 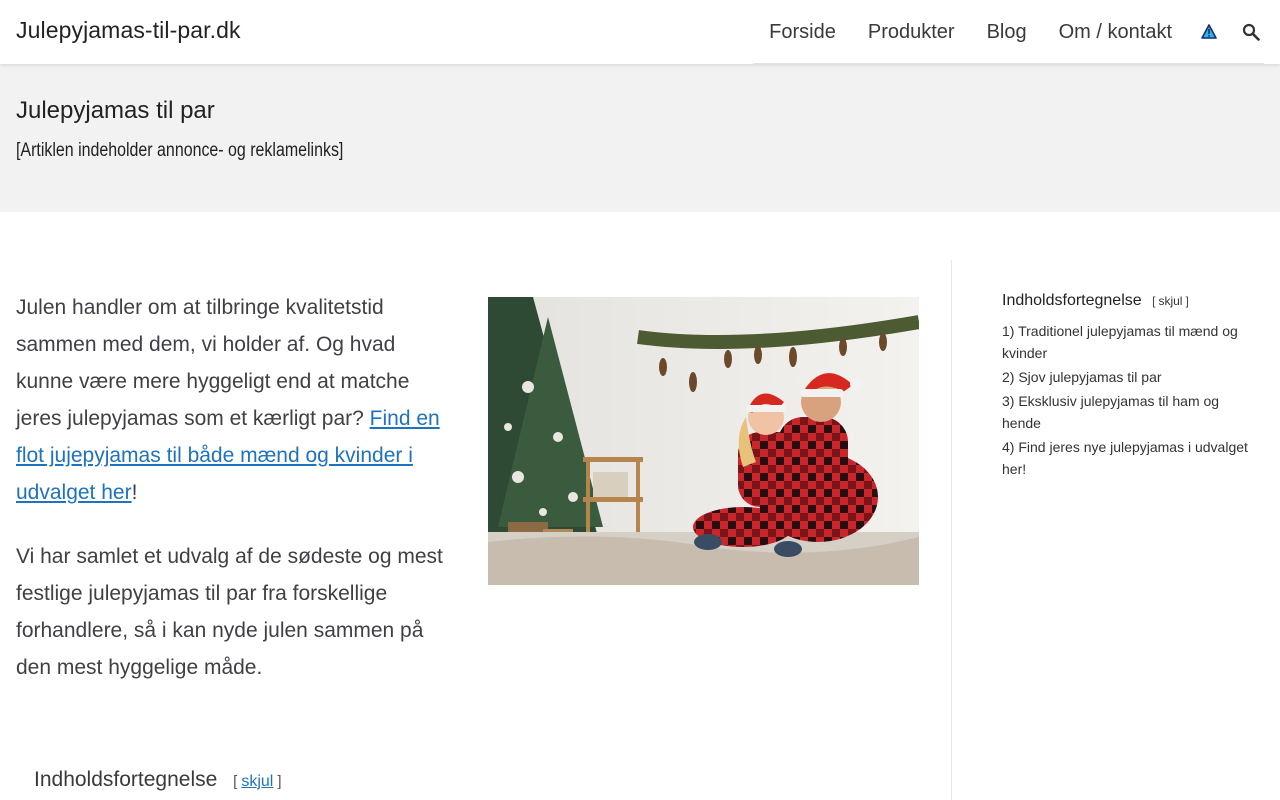 I want to click on list-item: 2) Sjov julepyjamas til par, so click(x=1127, y=377).